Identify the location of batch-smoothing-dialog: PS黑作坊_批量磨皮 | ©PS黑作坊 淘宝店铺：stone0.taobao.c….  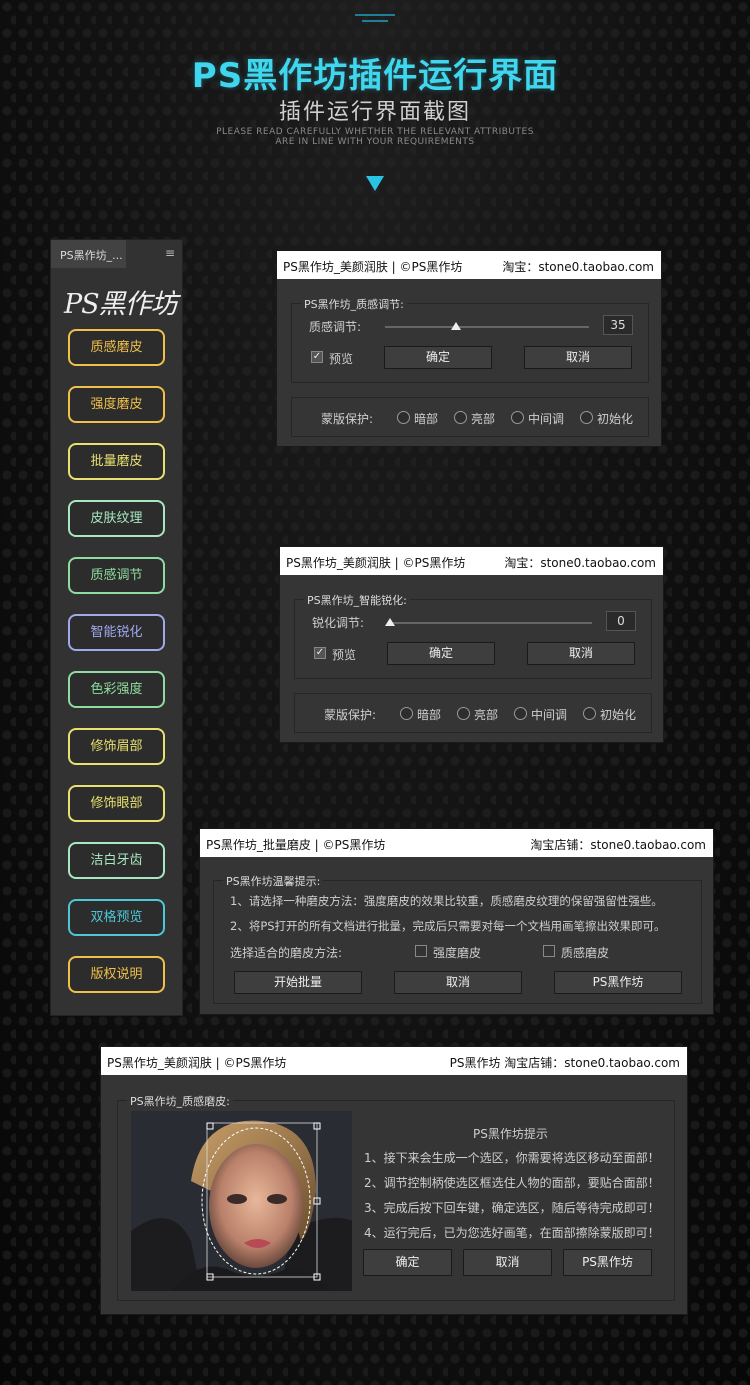
(456, 921).